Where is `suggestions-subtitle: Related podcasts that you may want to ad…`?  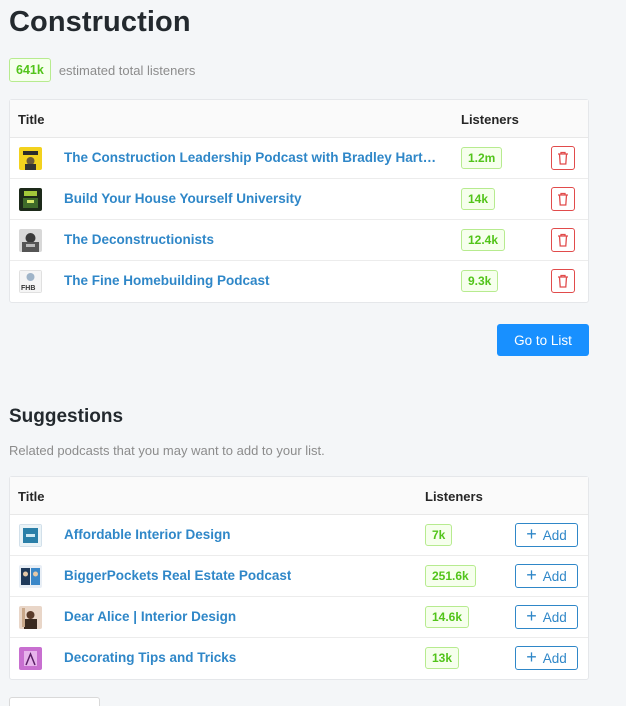
suggestions-subtitle: Related podcasts that you may want to ad… is located at coordinates (167, 450).